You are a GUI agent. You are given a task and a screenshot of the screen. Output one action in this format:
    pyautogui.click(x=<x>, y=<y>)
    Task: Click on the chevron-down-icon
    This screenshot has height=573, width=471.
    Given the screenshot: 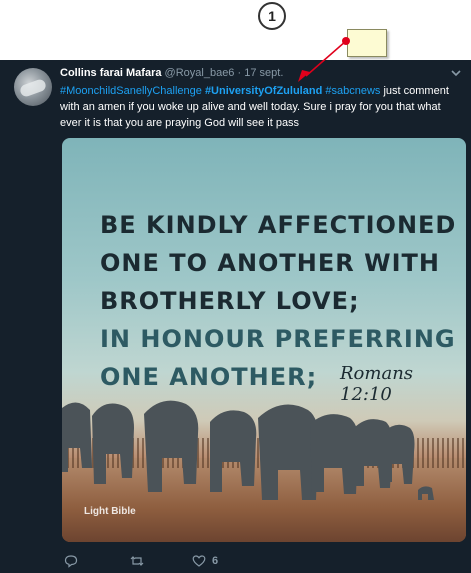 What is the action you would take?
    pyautogui.click(x=456, y=73)
    